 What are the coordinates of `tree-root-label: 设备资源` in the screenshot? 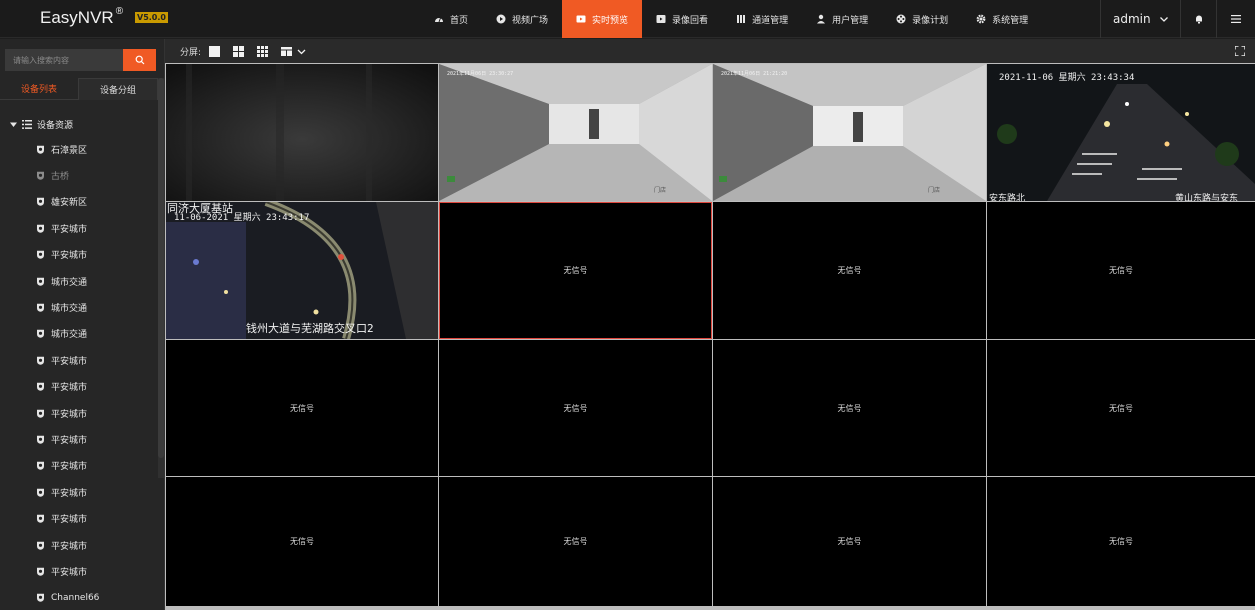 It's located at (55, 126).